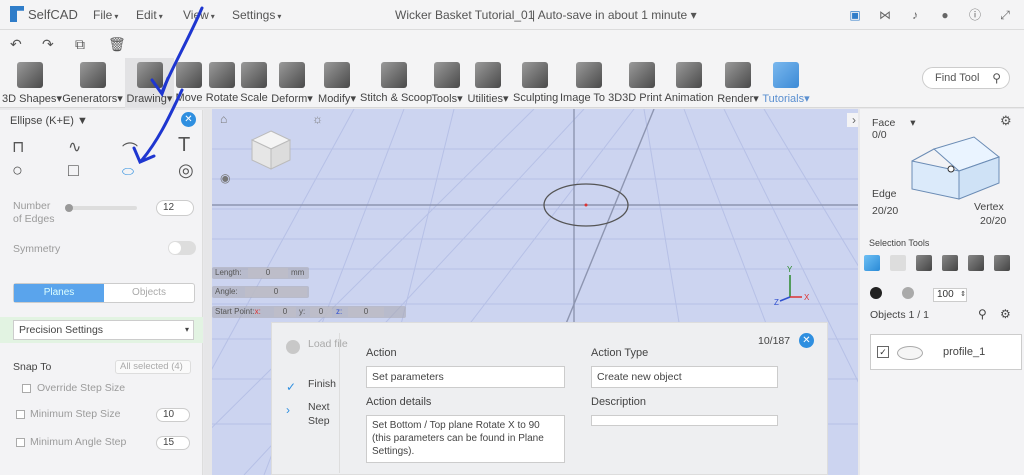  What do you see at coordinates (642, 83) in the screenshot?
I see `tool-3d-print: 3D Print` at bounding box center [642, 83].